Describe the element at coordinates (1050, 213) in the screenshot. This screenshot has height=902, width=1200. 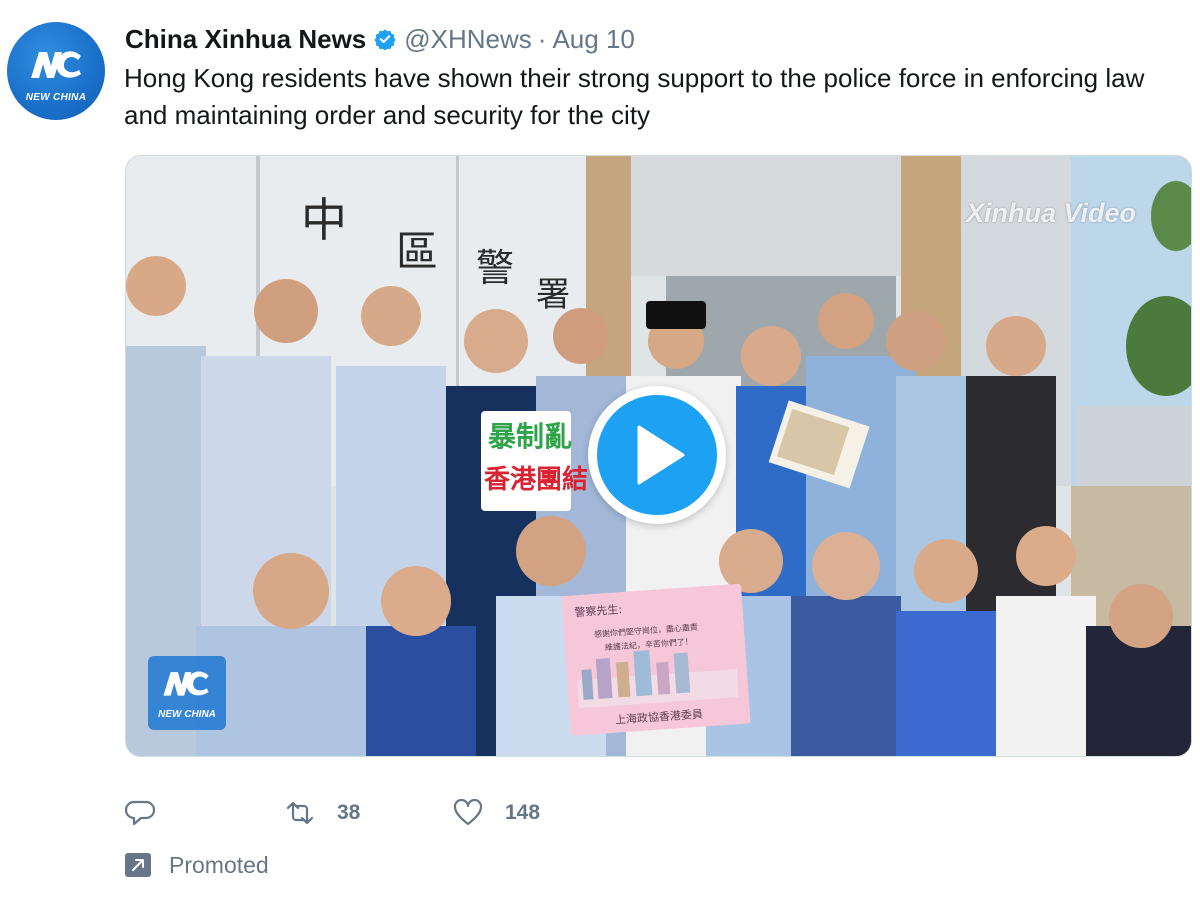
I see `video-watermark: Xinhua Video` at that location.